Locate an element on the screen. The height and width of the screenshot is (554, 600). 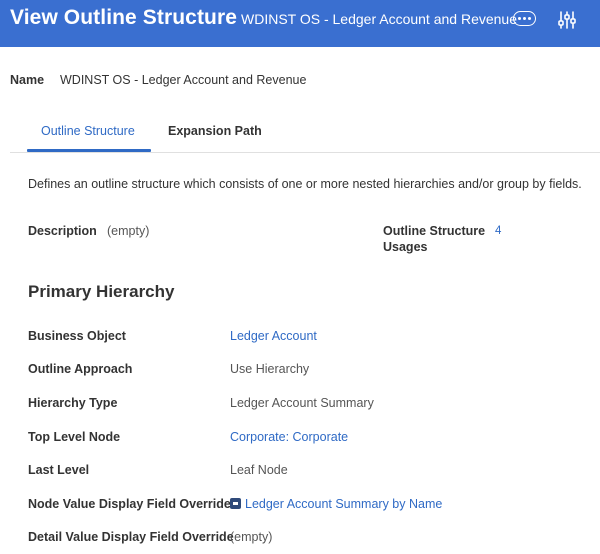
last-level-value: Leaf Node is located at coordinates (259, 470).